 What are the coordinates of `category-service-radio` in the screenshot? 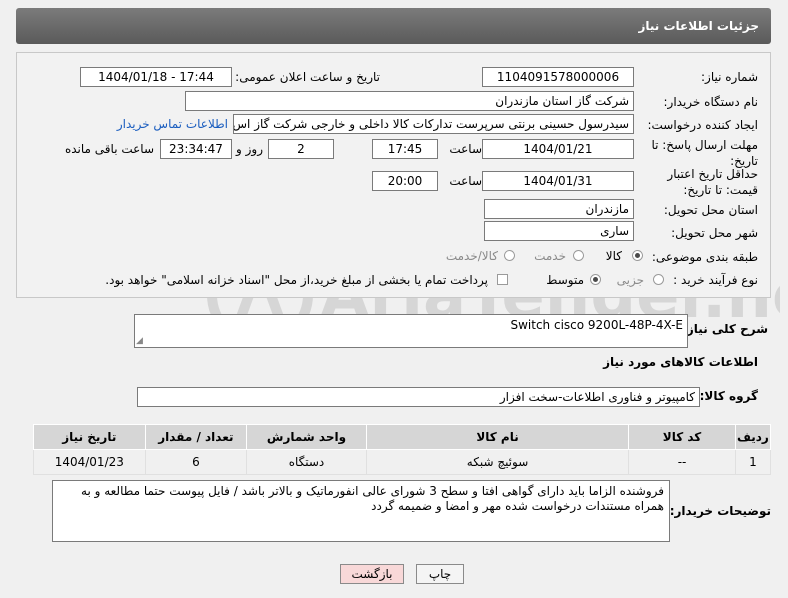 It's located at (578, 255).